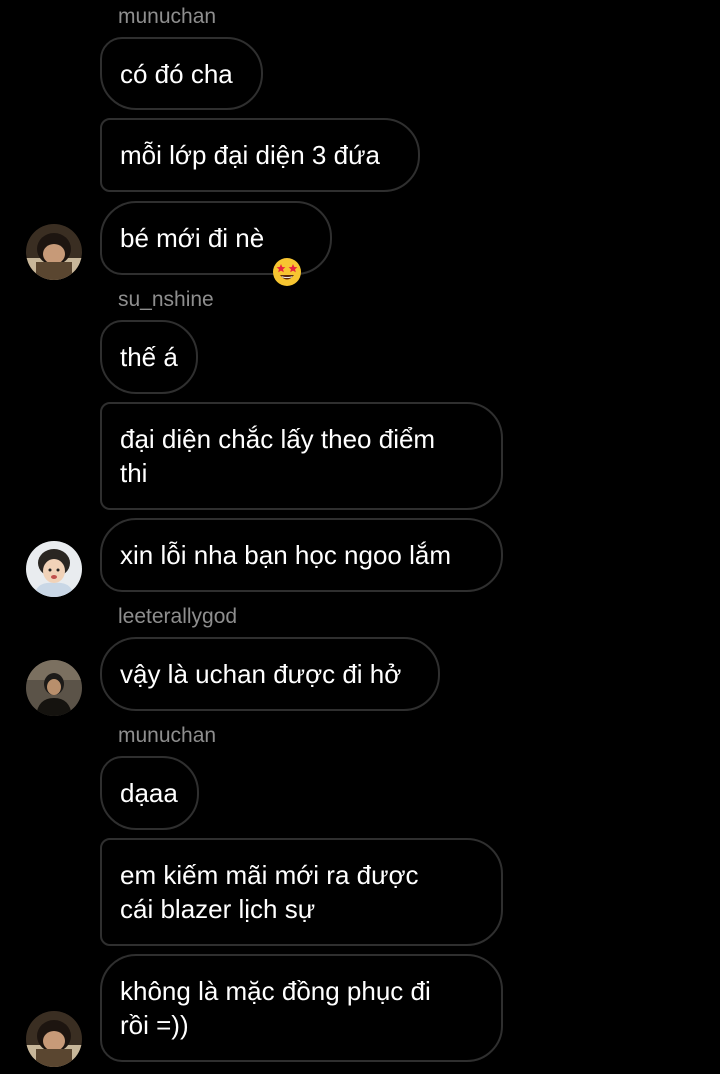 The width and height of the screenshot is (720, 1074). Describe the element at coordinates (261, 674) in the screenshot. I see `message-text: vậy là uchan được đi hở` at that location.